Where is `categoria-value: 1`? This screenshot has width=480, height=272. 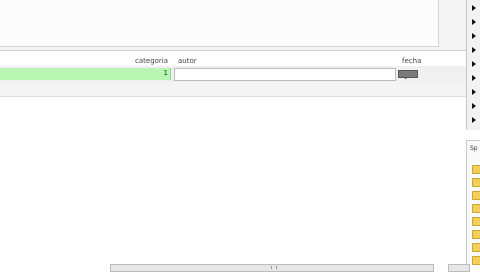
categoria-value: 1 is located at coordinates (165, 73).